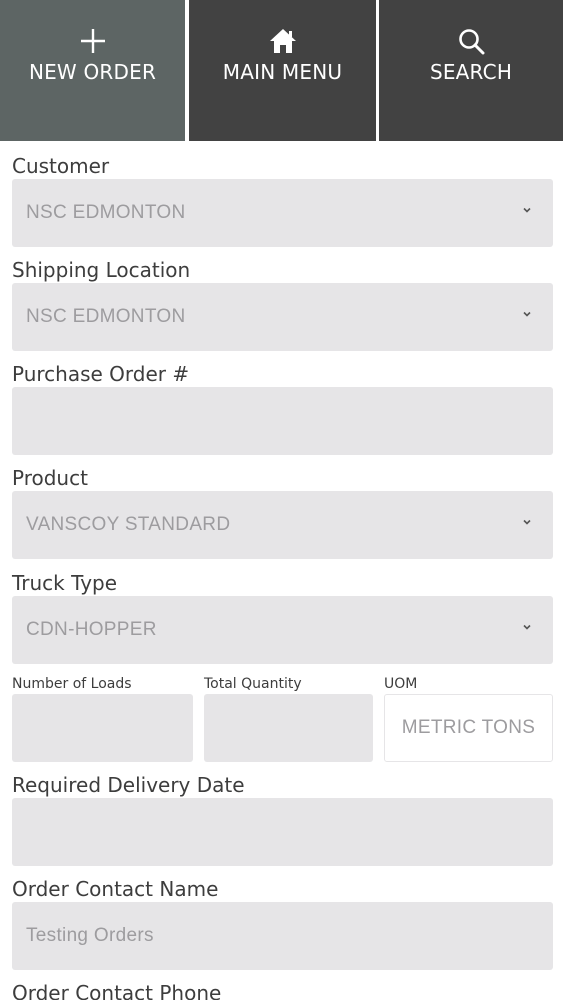 Image resolution: width=563 pixels, height=1000 pixels. What do you see at coordinates (128, 785) in the screenshot?
I see `required-delivery-date-label: Required Delivery Date` at bounding box center [128, 785].